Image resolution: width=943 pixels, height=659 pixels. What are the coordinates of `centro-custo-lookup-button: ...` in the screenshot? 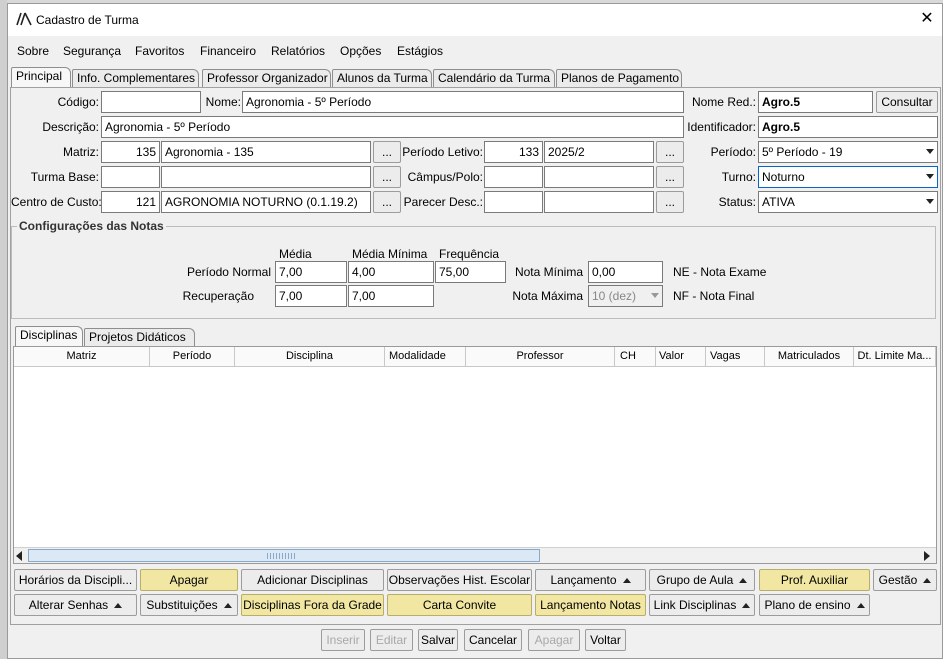 It's located at (387, 202).